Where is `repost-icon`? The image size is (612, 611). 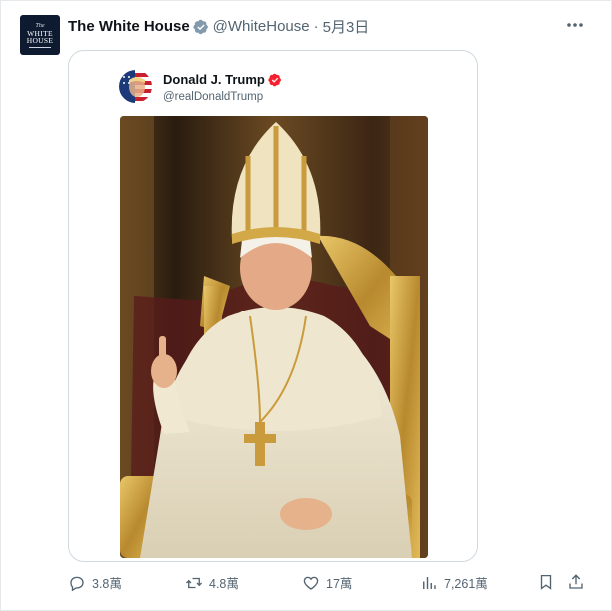 repost-icon is located at coordinates (194, 582).